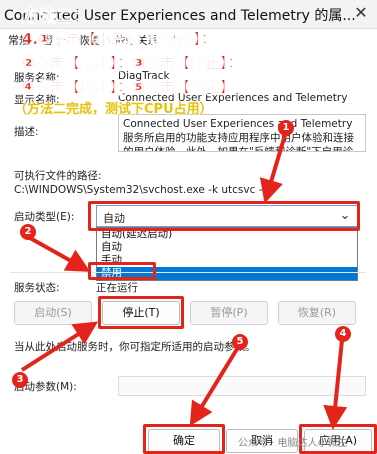 The image size is (377, 454). Describe the element at coordinates (286, 128) in the screenshot. I see `badge-1: 1` at that location.